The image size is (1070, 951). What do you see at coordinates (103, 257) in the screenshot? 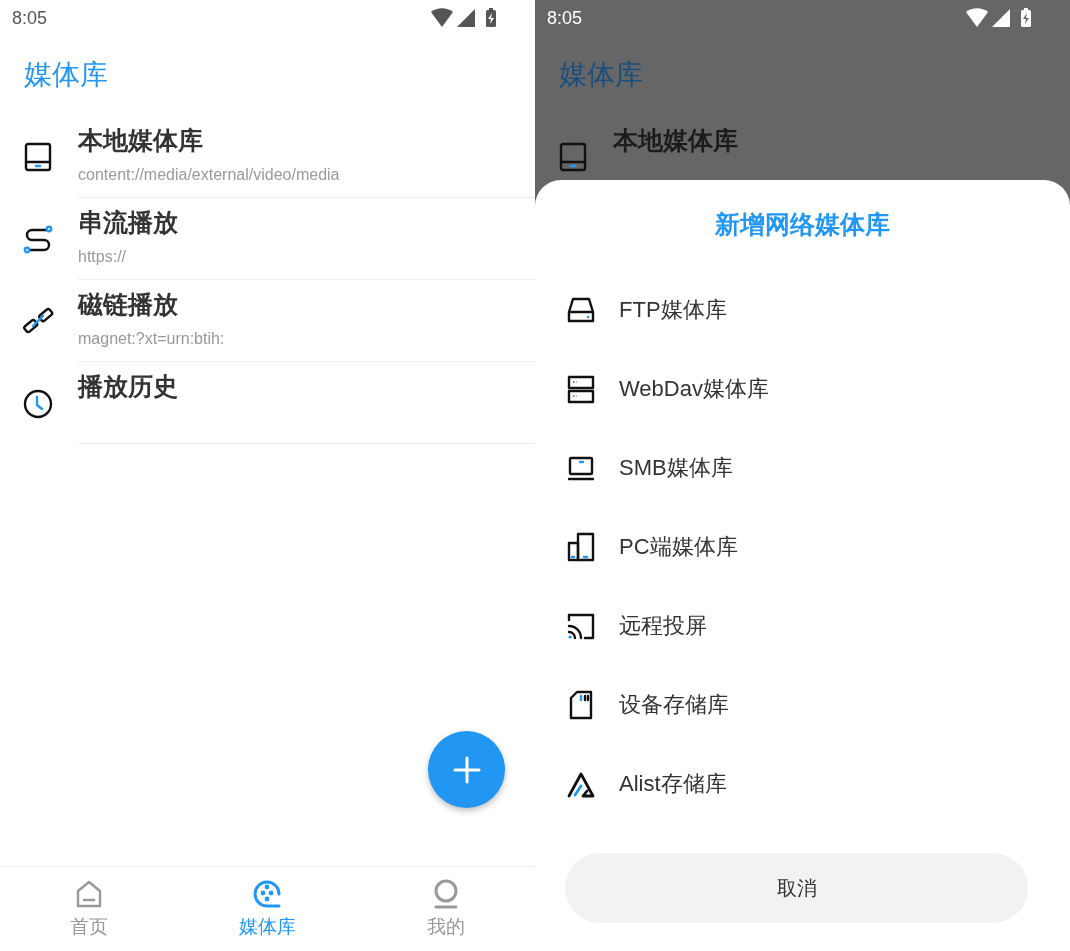
I see `library-item-path: https://` at bounding box center [103, 257].